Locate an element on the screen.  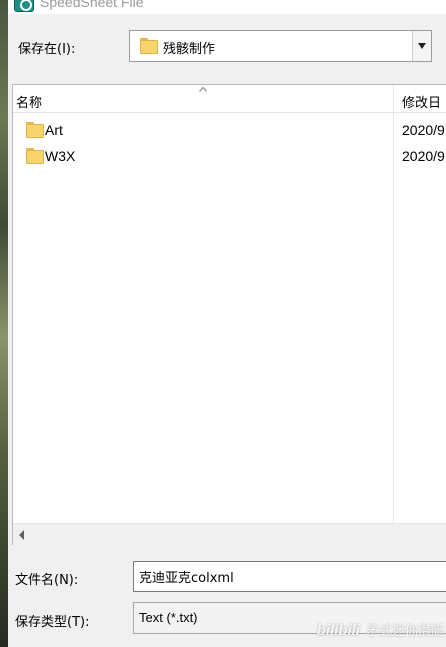
watermark-logo: bilibili is located at coordinates (338, 630).